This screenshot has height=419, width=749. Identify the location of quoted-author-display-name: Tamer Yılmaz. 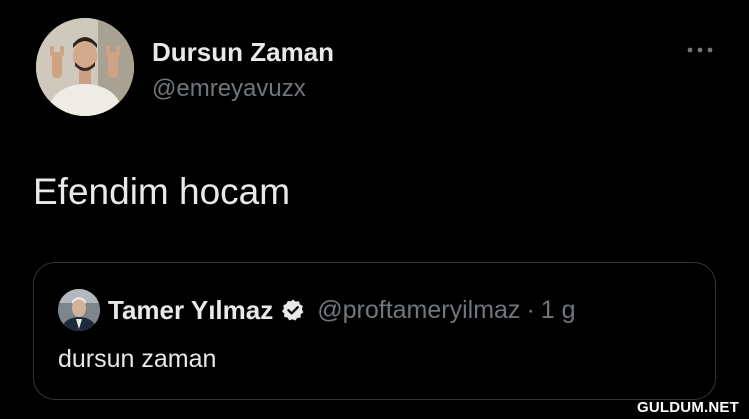
(190, 310).